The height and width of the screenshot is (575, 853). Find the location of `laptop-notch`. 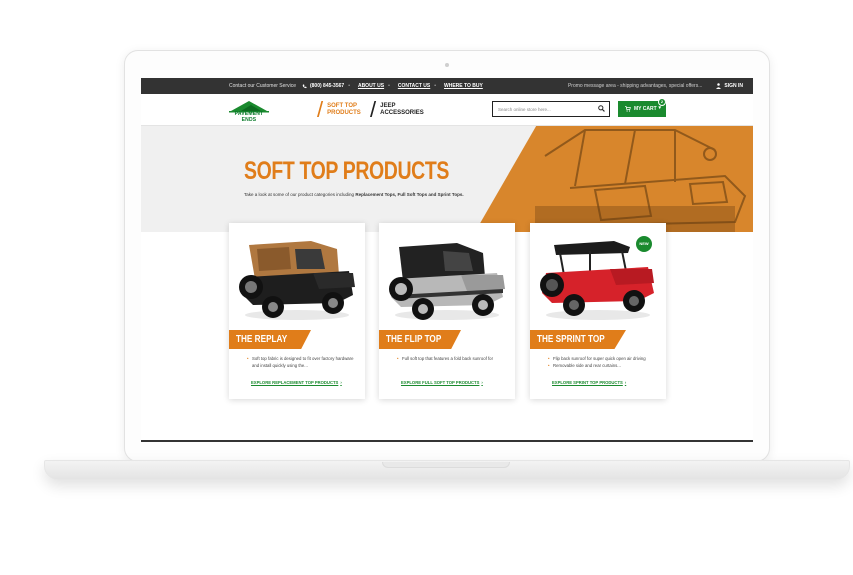

laptop-notch is located at coordinates (446, 465).